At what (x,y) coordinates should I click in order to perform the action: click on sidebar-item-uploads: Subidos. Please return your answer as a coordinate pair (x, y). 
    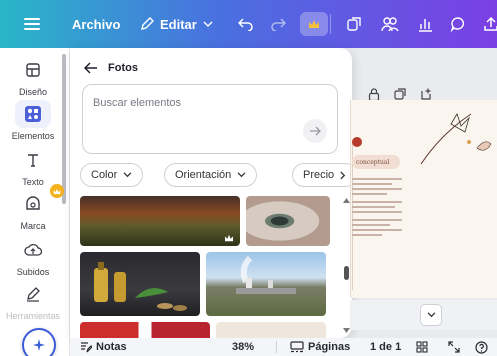
    Looking at the image, I should click on (33, 256).